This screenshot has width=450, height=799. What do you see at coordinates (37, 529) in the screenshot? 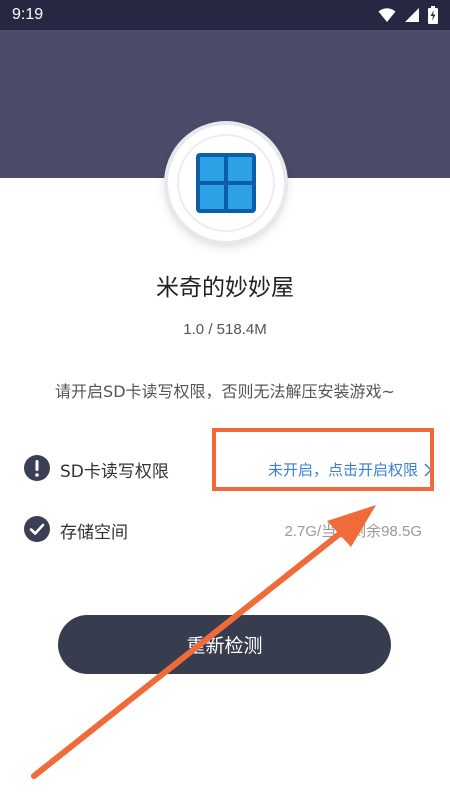
I see `check-icon` at bounding box center [37, 529].